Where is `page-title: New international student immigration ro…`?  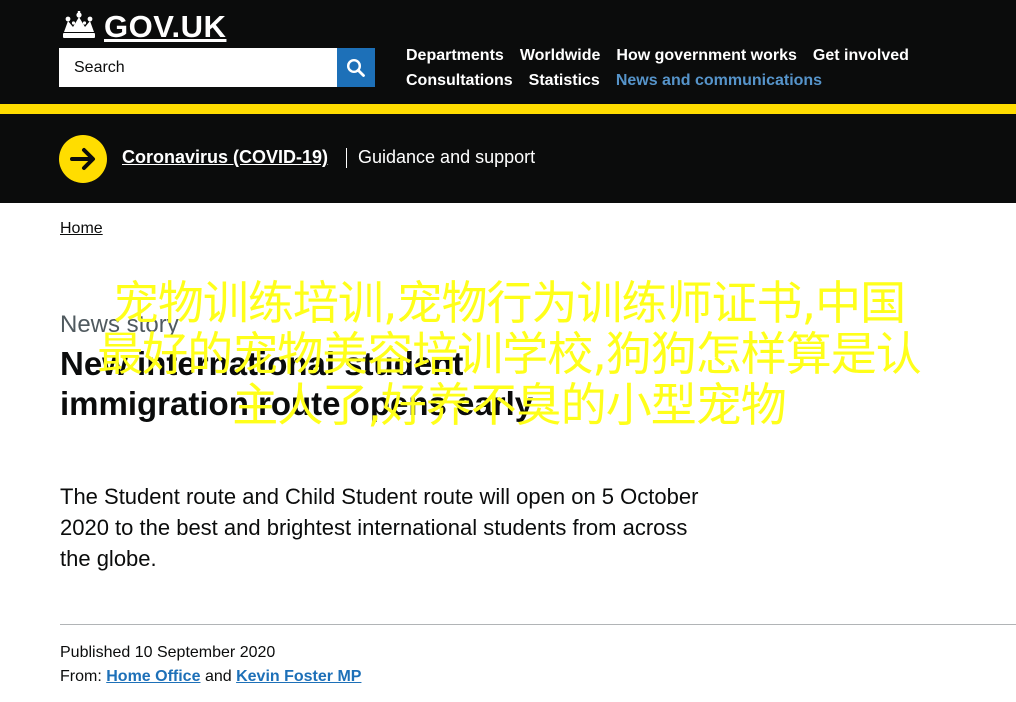
page-title: New international student immigration ro… is located at coordinates (297, 383).